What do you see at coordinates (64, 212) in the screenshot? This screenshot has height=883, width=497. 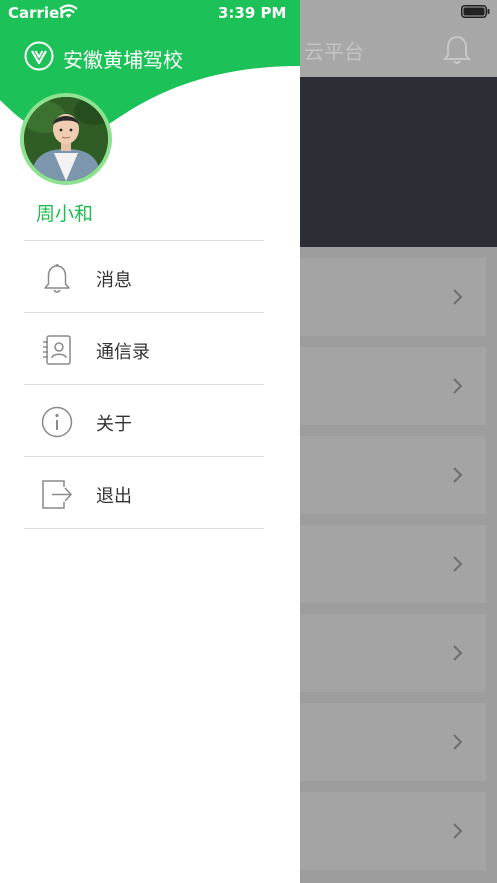 I see `user-name: 周小和` at bounding box center [64, 212].